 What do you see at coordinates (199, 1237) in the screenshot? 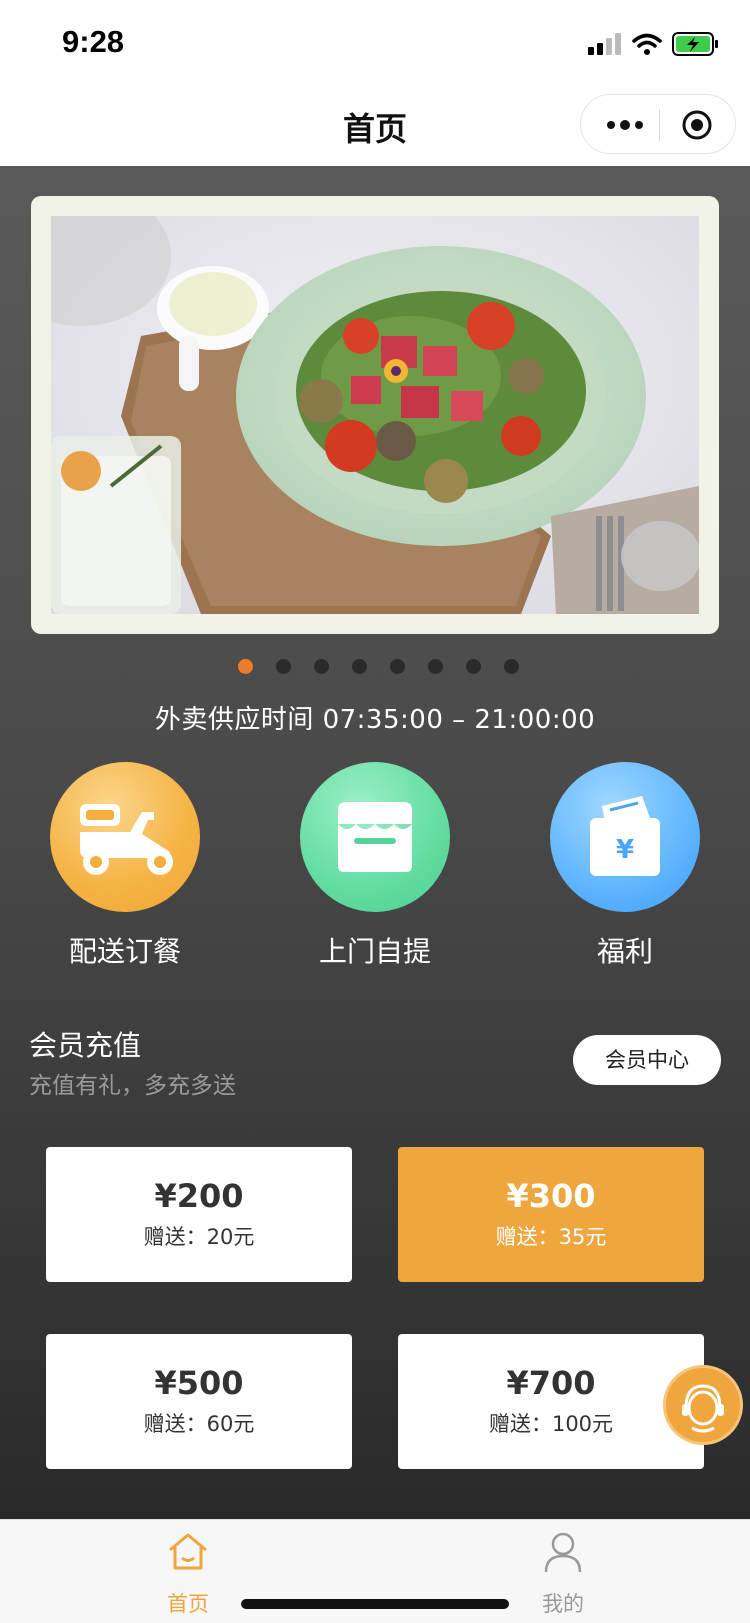
I see `recharge-gift: 赠送：20元` at bounding box center [199, 1237].